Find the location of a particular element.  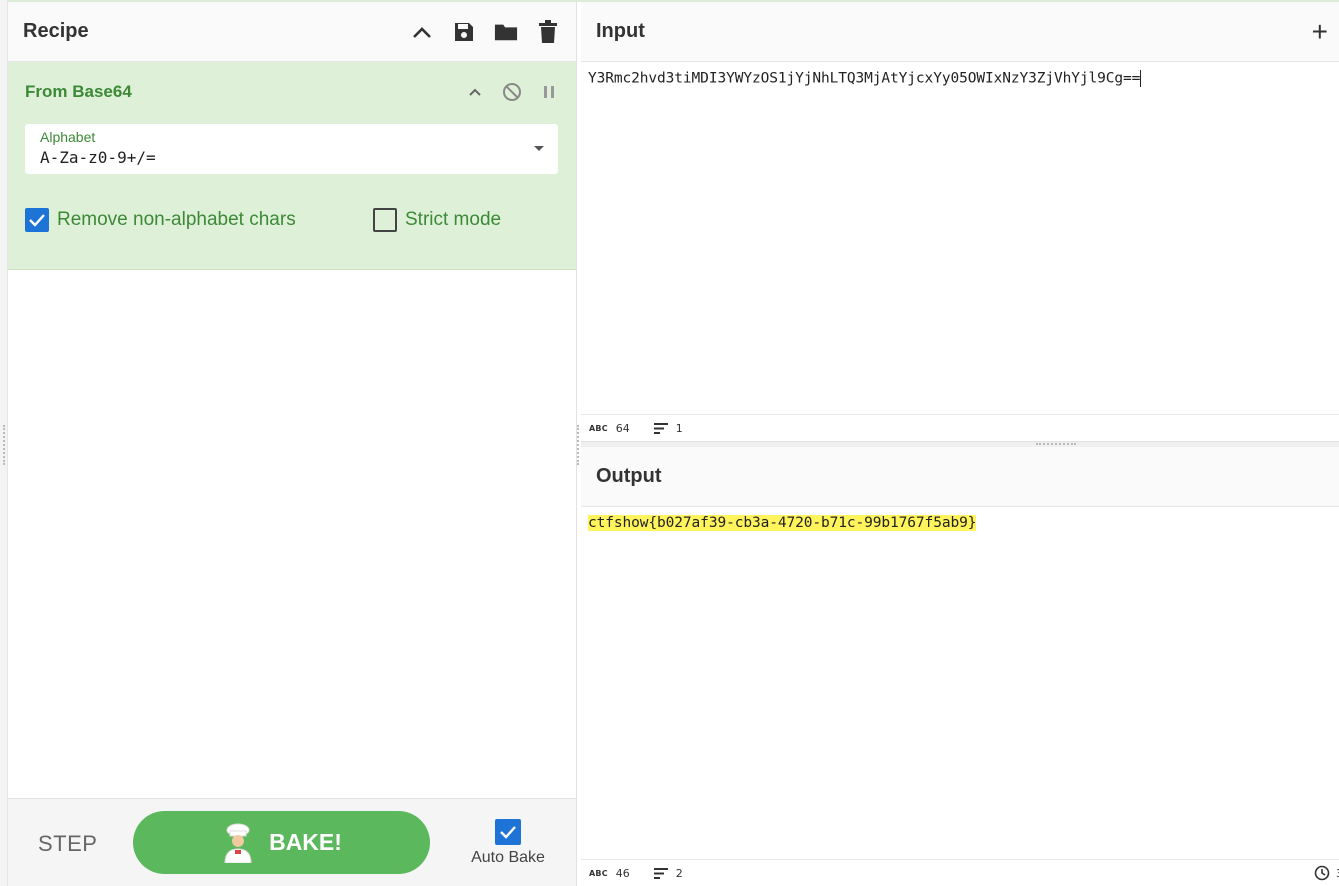

output-line-count: 2 is located at coordinates (679, 873).